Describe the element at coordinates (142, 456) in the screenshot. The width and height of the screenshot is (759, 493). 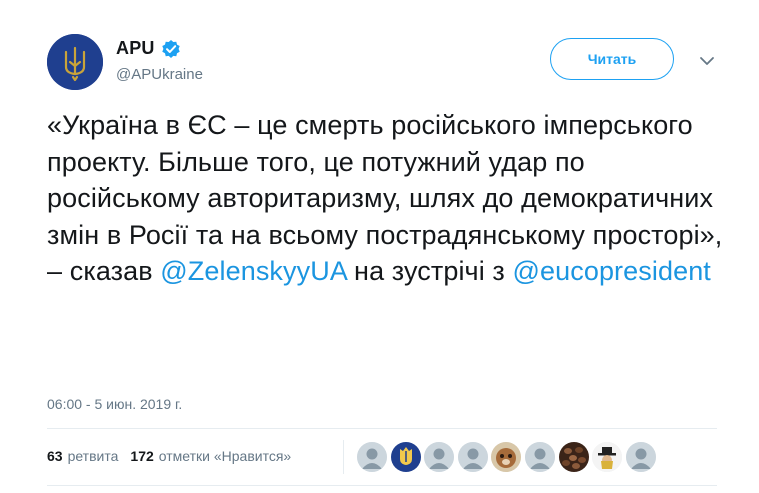
I see `likes-count: 172` at that location.